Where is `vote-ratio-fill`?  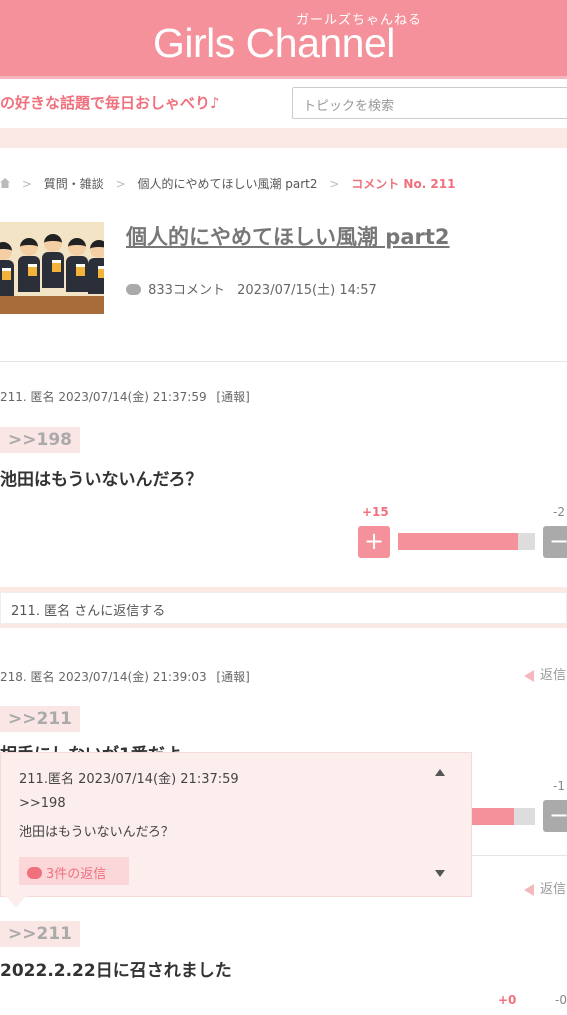 vote-ratio-fill is located at coordinates (458, 541).